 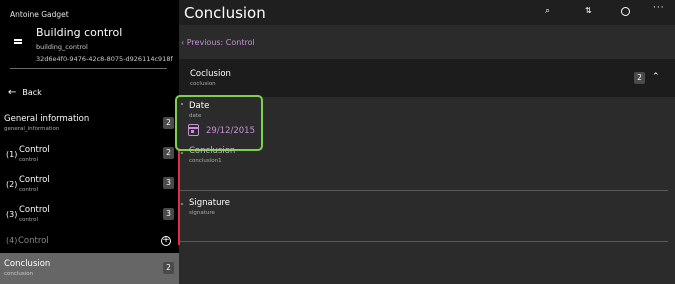 I want to click on user-name: Antoine Gadget, so click(x=39, y=14).